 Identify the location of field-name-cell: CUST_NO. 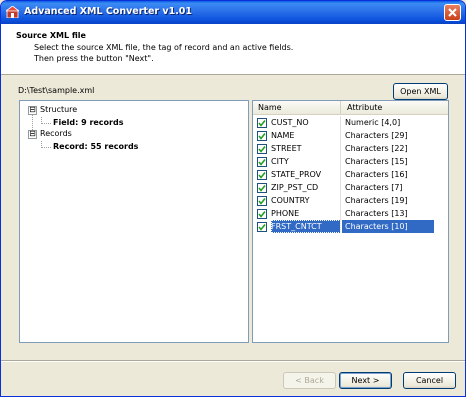
(306, 122).